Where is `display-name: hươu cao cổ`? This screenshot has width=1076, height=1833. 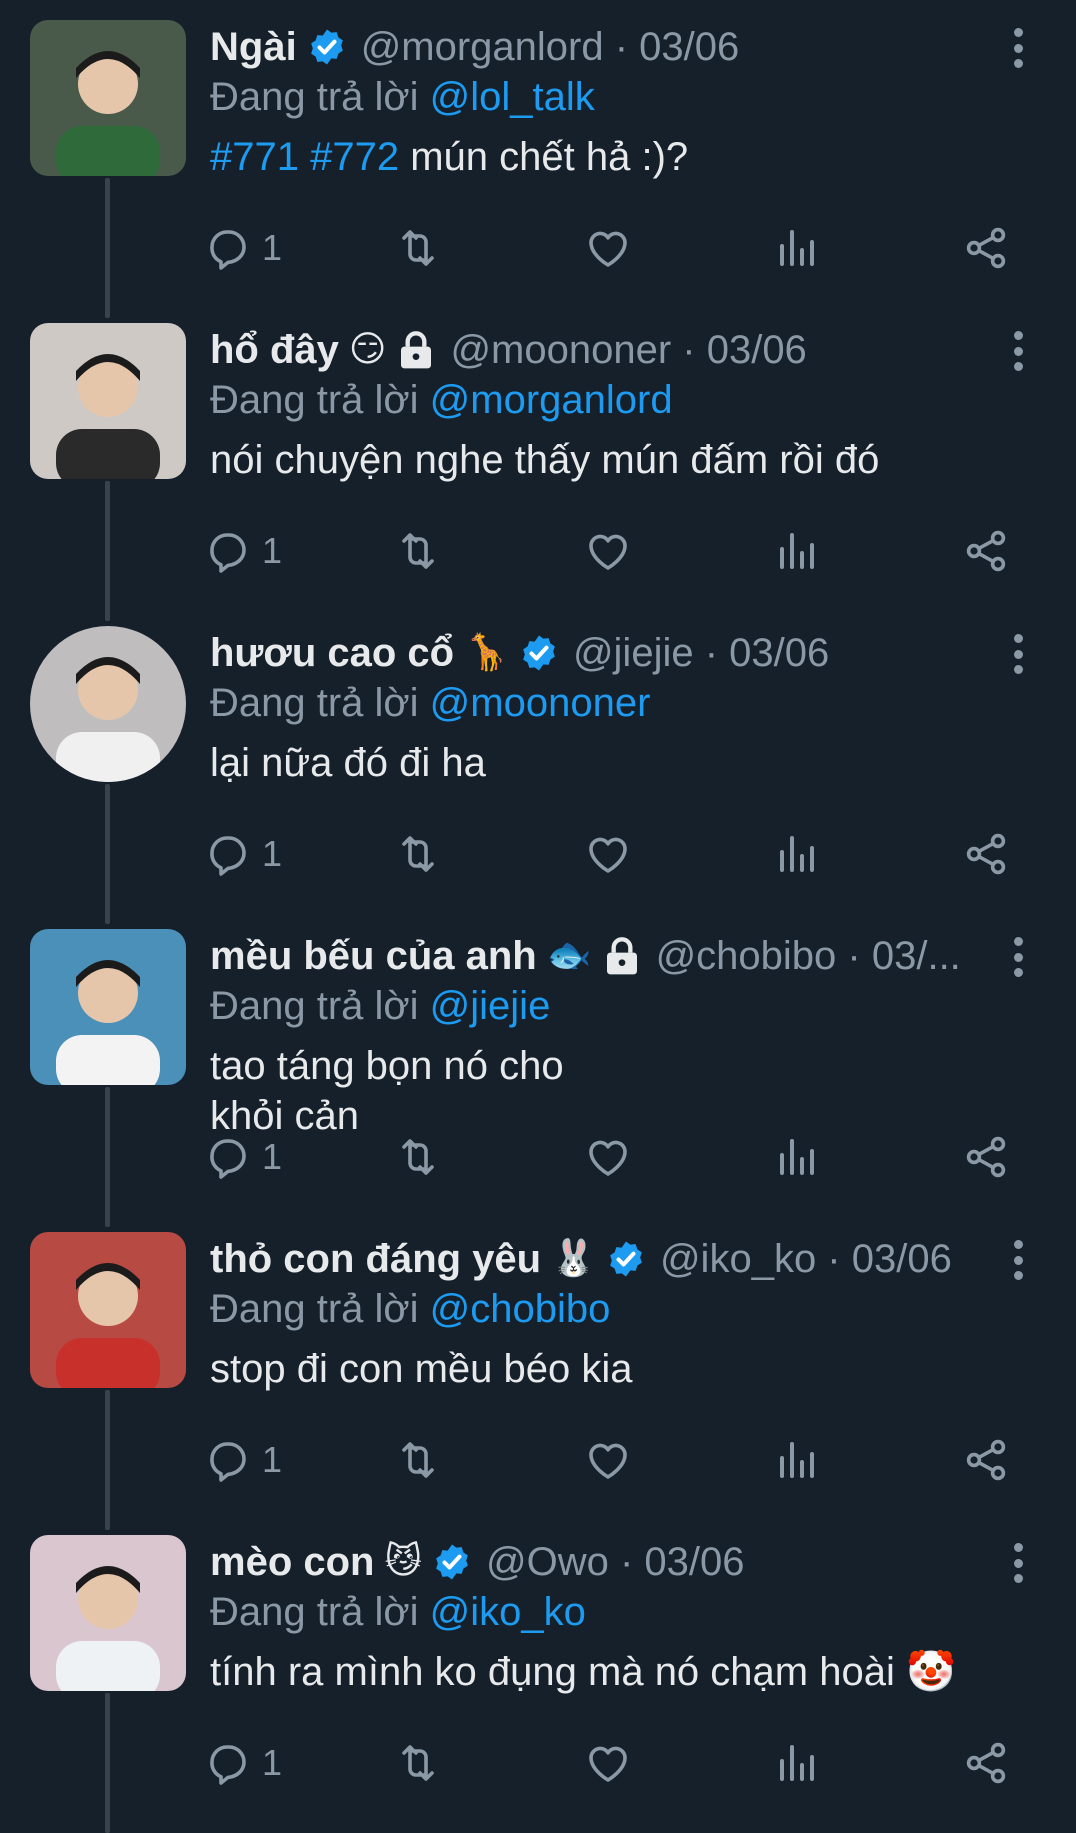
display-name: hươu cao cổ is located at coordinates (332, 653).